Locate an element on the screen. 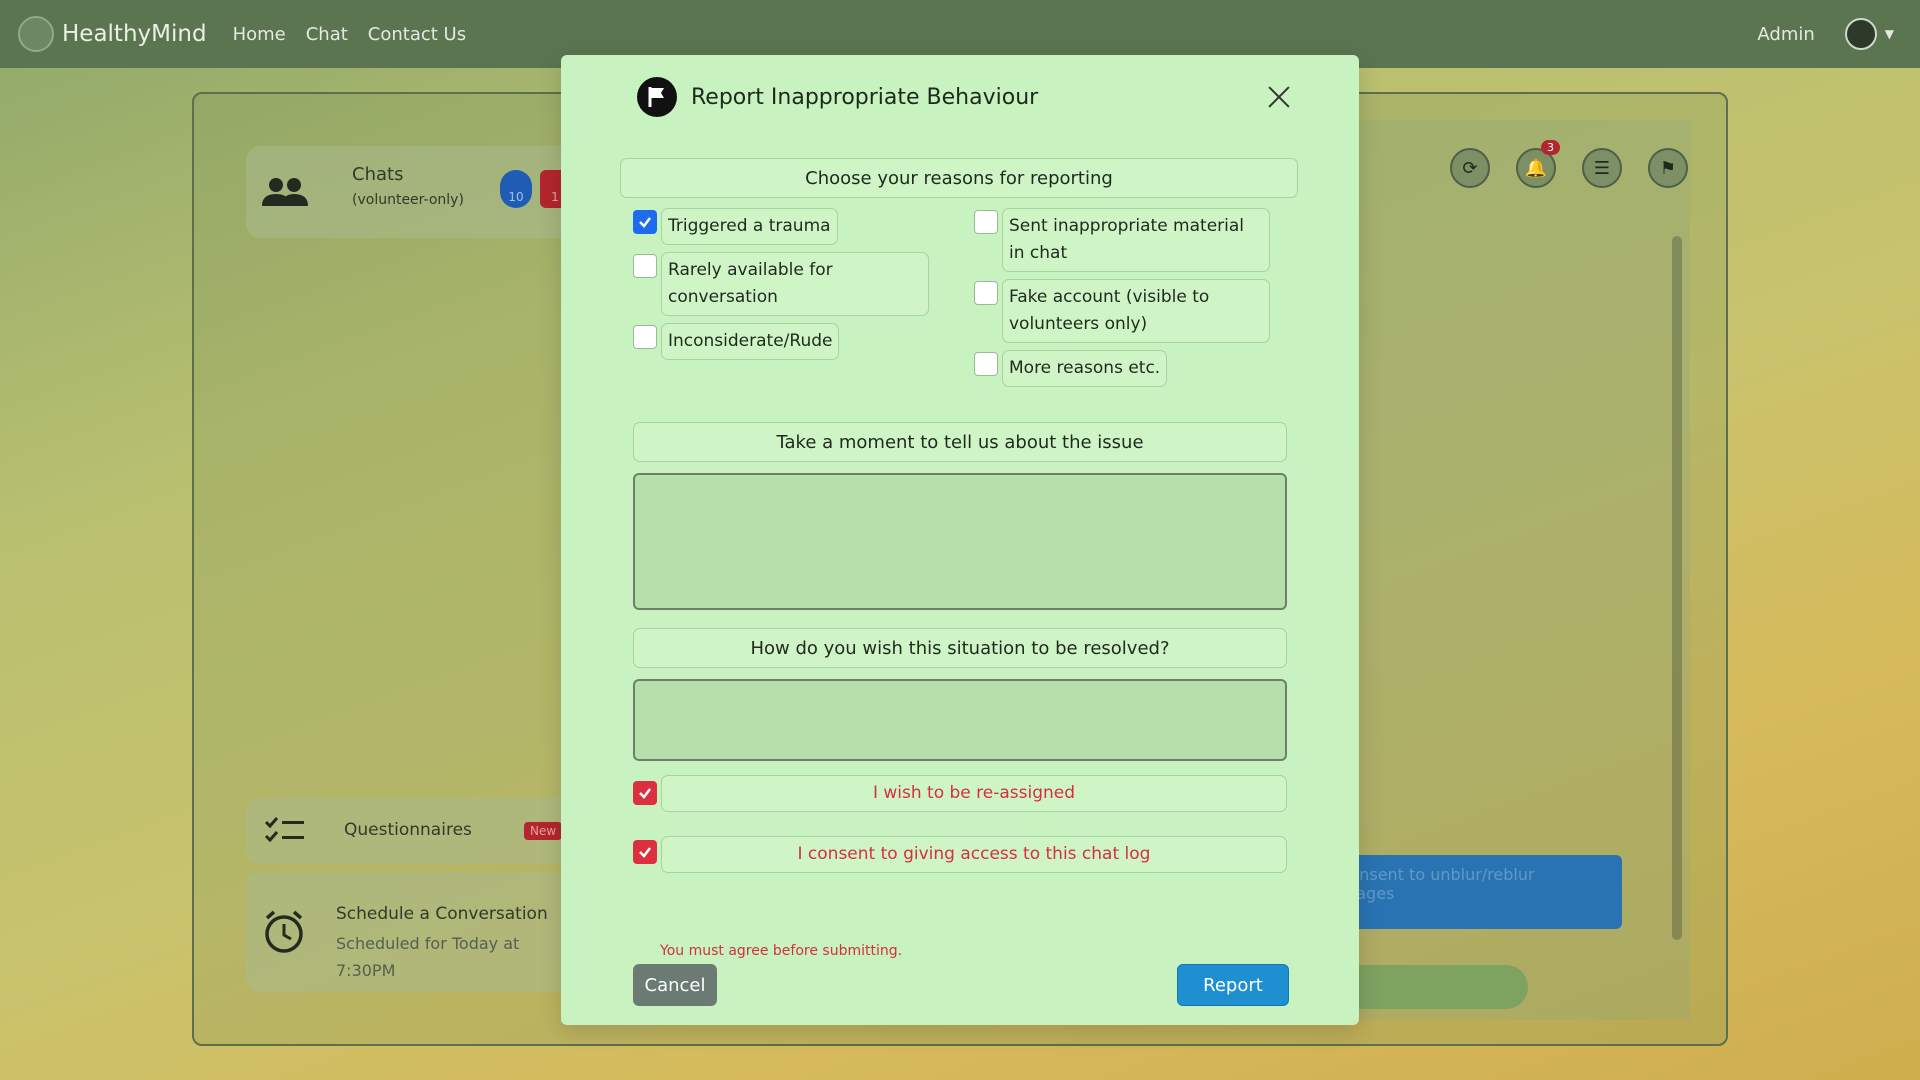 The width and height of the screenshot is (1920, 1080). user-menu: ▼ is located at coordinates (1869, 34).